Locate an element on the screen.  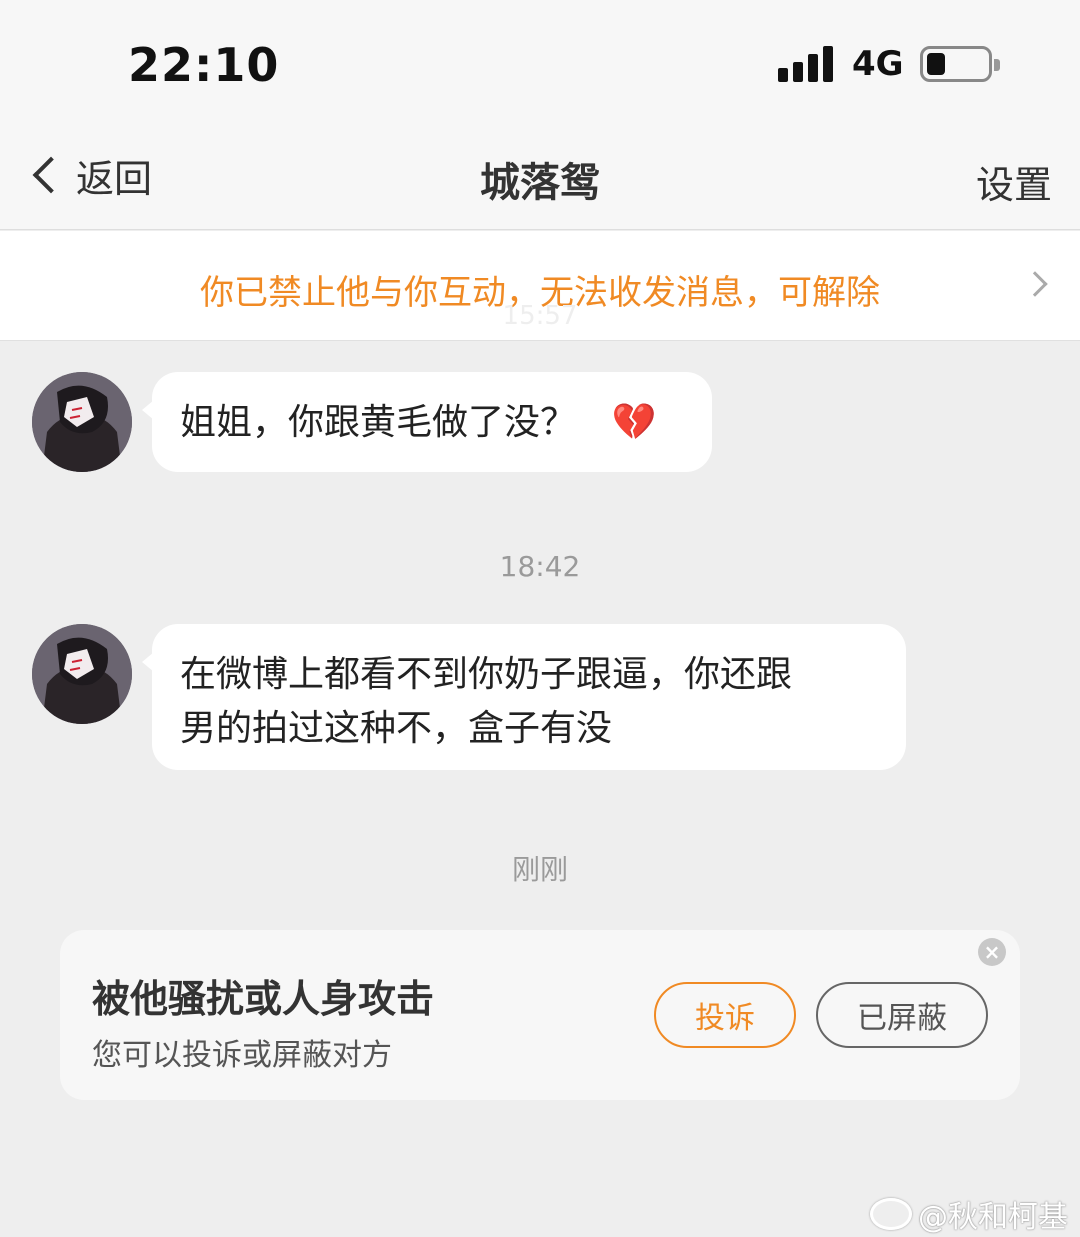
blocked-banner: 你已禁止他与你互动，无法收发消息，可解除 15:57 is located at coordinates (540, 286).